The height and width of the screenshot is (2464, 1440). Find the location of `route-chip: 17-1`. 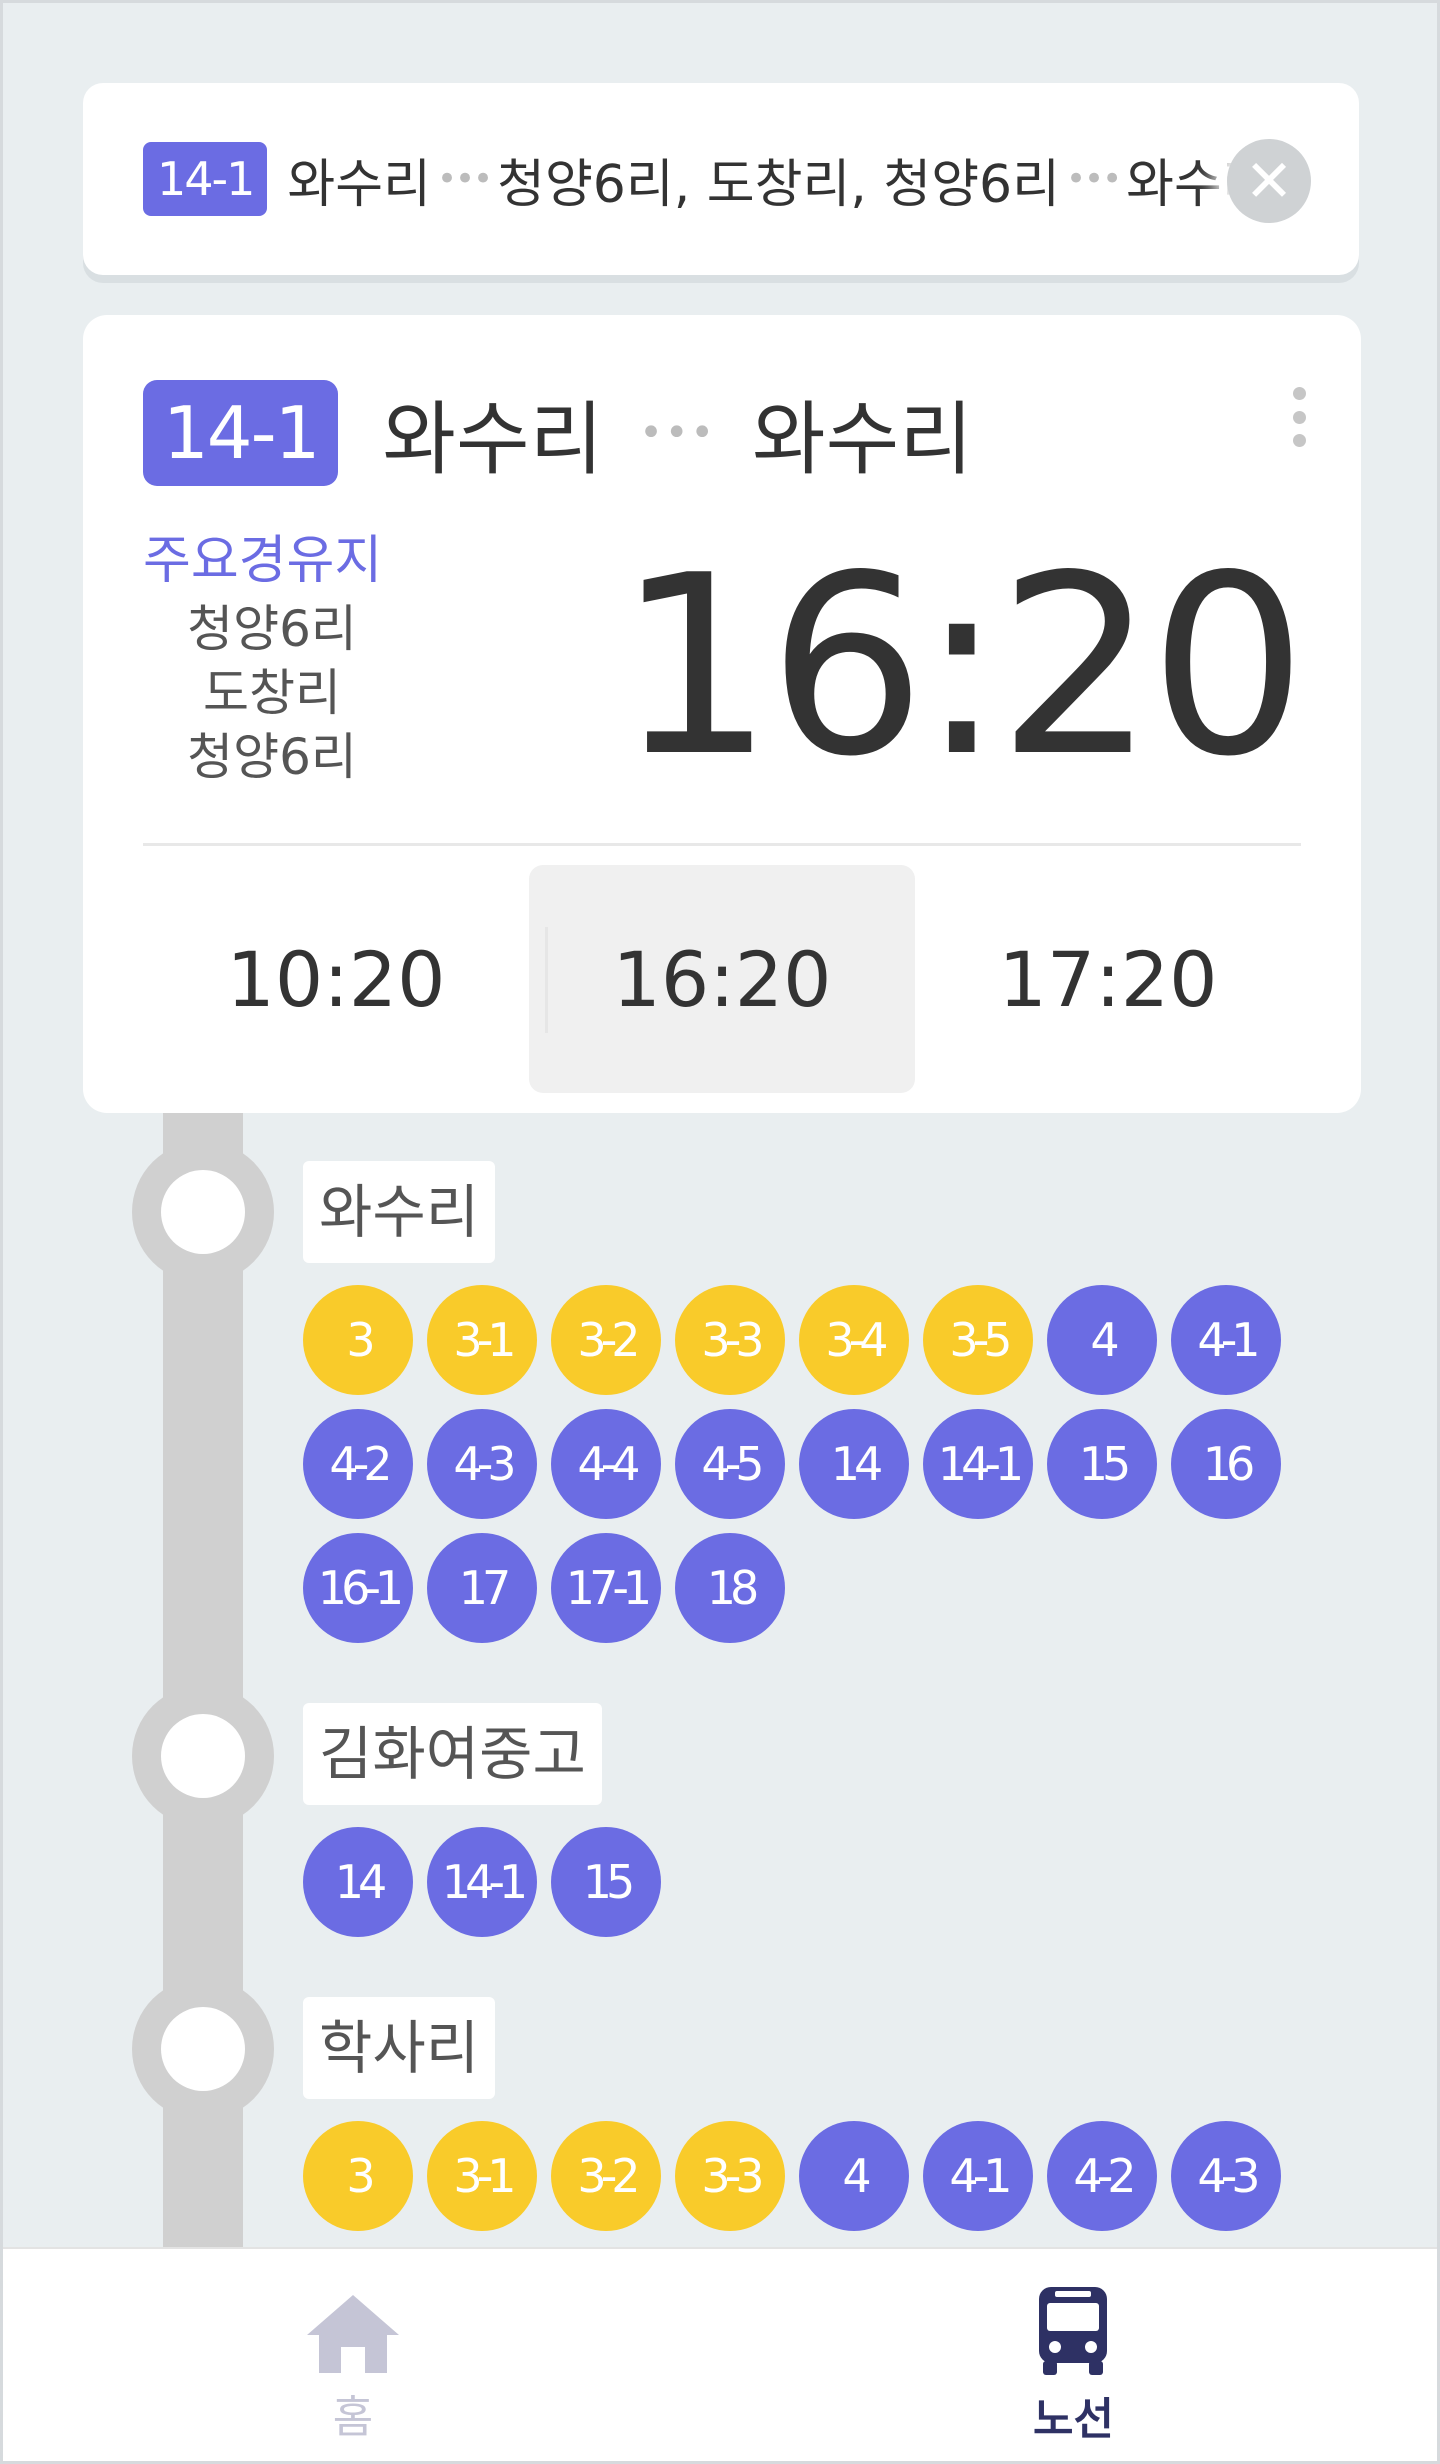

route-chip: 17-1 is located at coordinates (606, 1588).